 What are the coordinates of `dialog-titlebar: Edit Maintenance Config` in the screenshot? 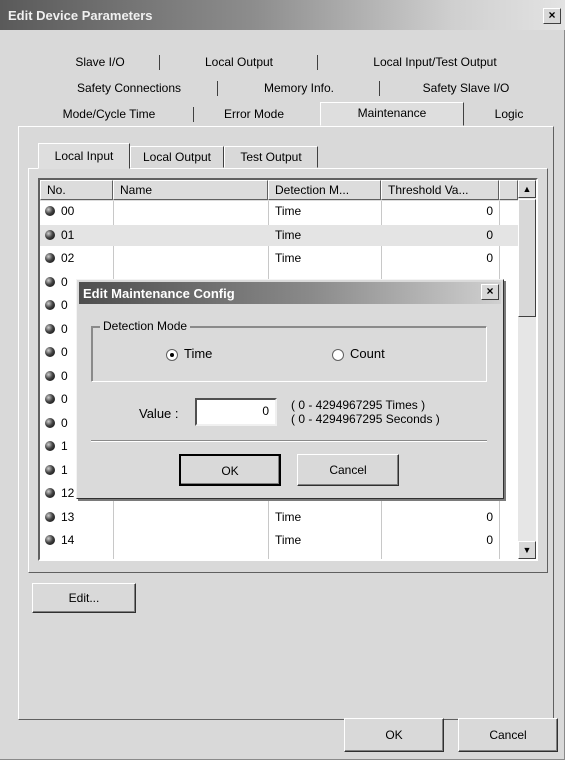 It's located at (290, 293).